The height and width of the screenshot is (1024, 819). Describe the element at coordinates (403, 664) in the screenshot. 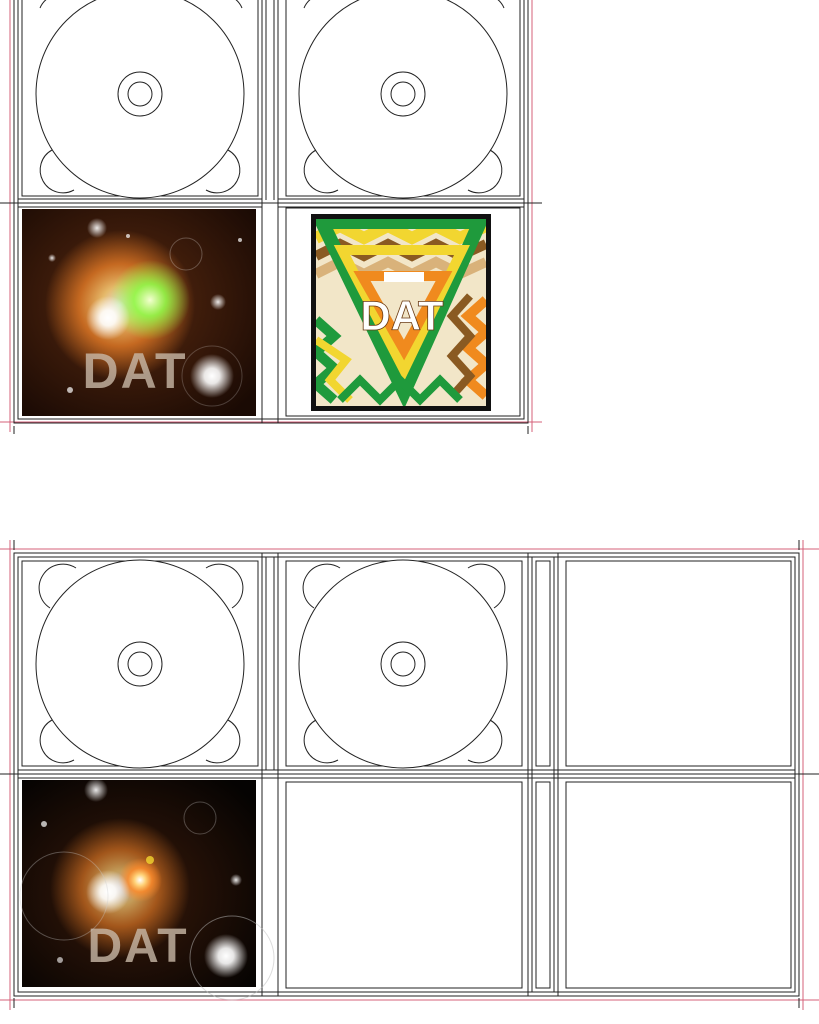

I see `disc-tray-bottom-middle` at that location.